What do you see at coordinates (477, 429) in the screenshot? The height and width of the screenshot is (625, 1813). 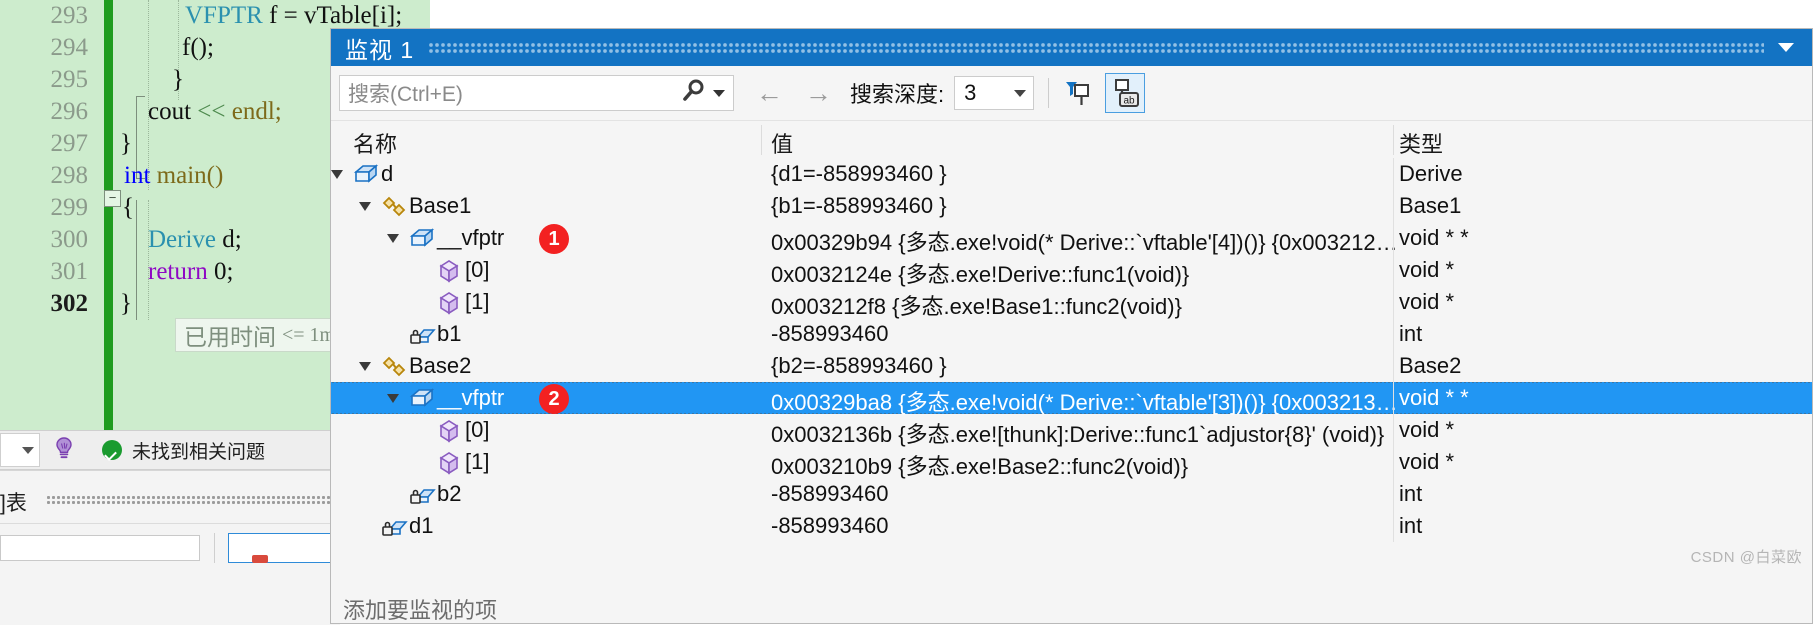 I see `variable-name: [0]` at bounding box center [477, 429].